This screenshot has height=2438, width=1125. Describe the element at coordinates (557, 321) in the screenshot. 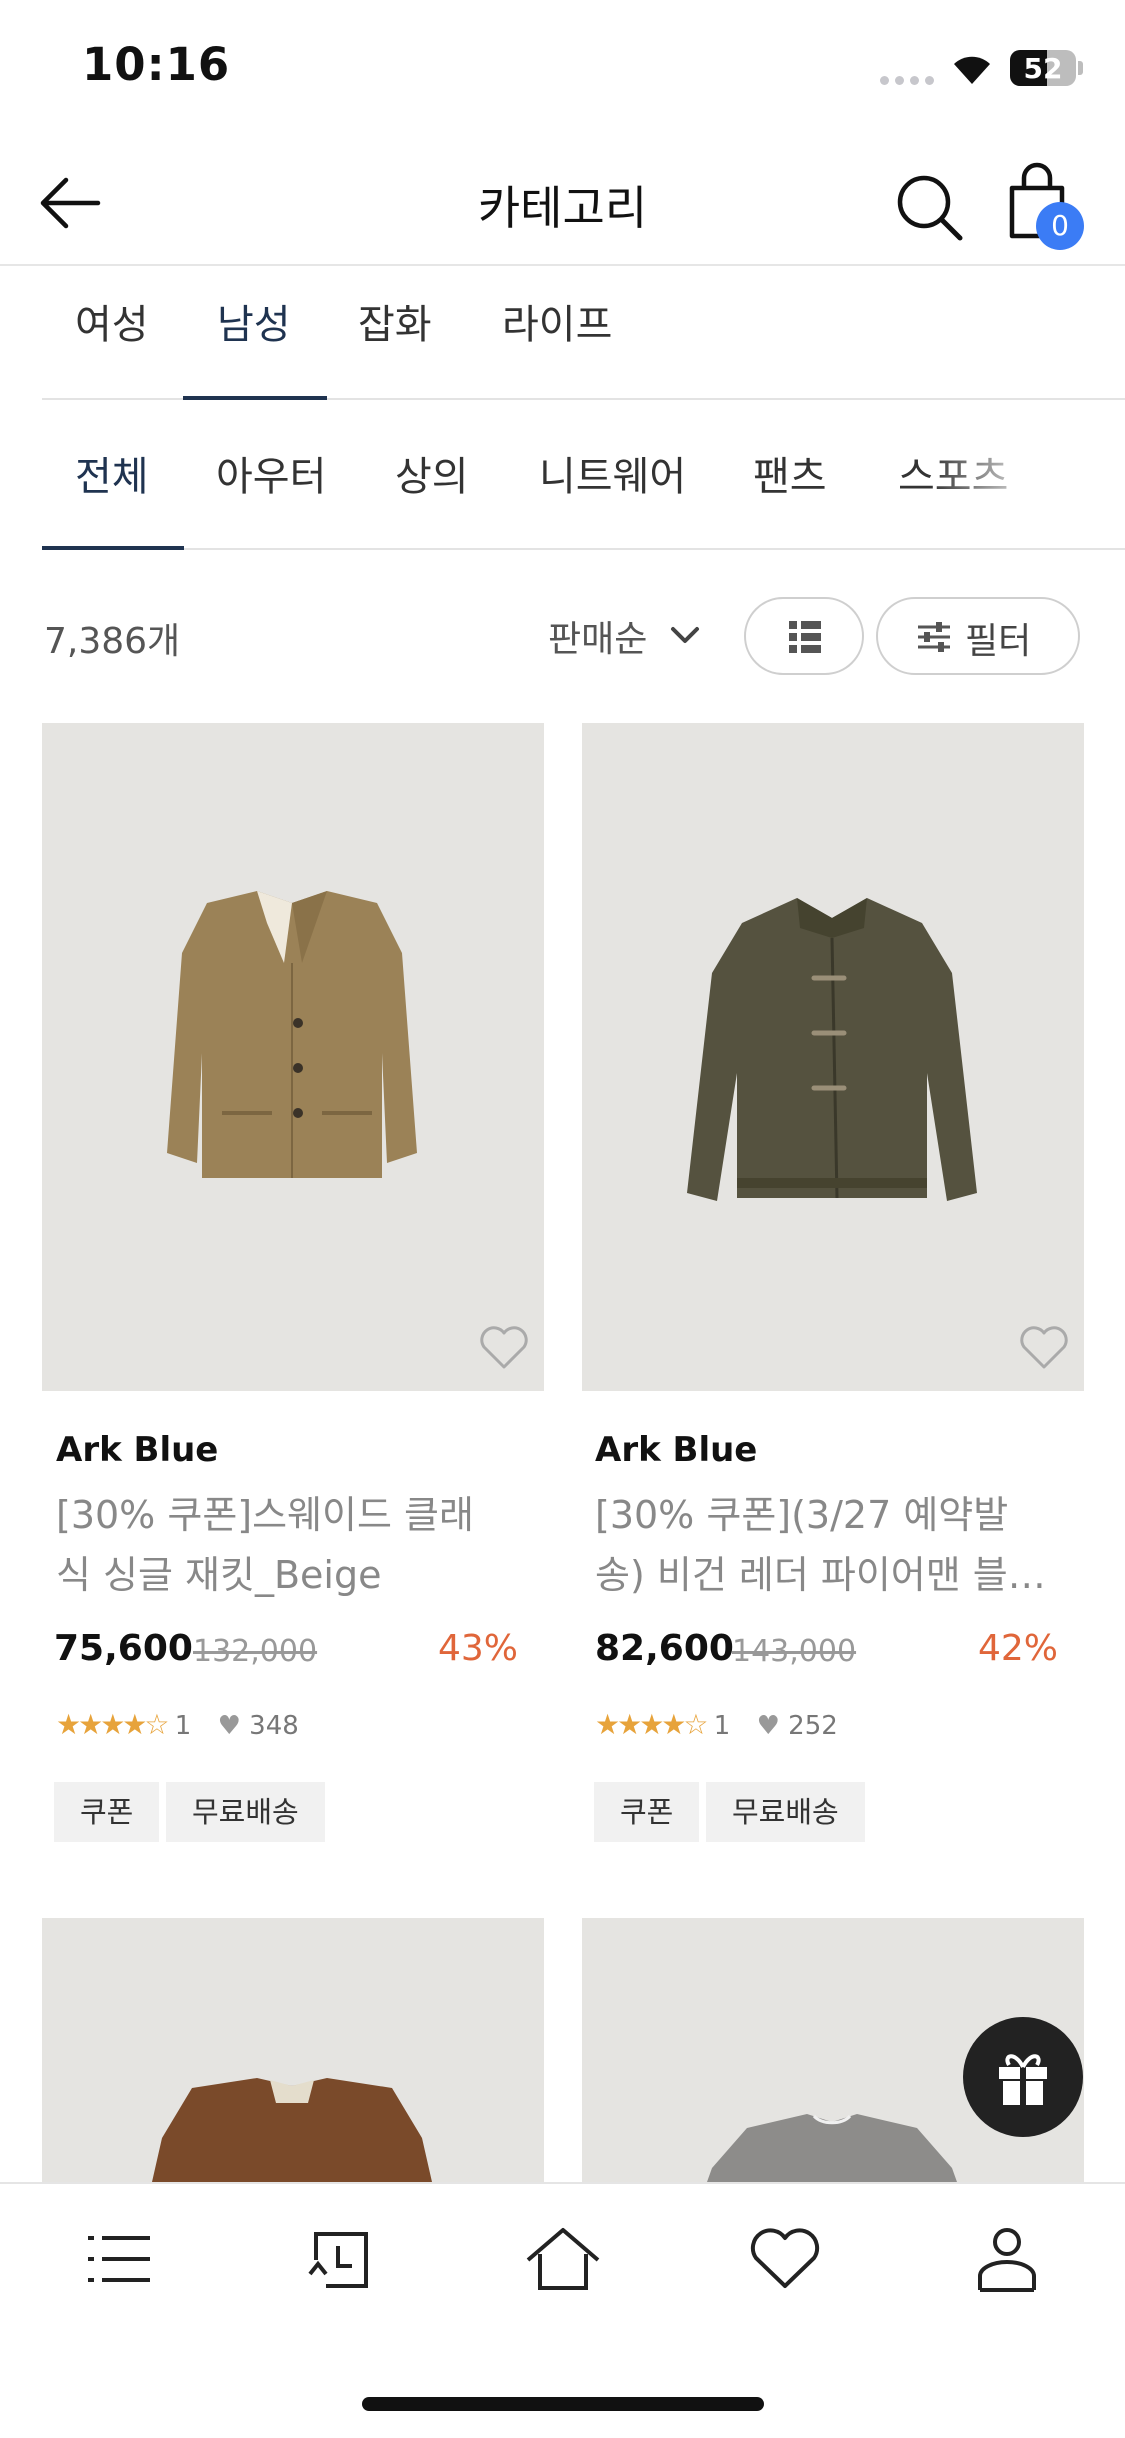

I see `tab-life: 라이프` at that location.